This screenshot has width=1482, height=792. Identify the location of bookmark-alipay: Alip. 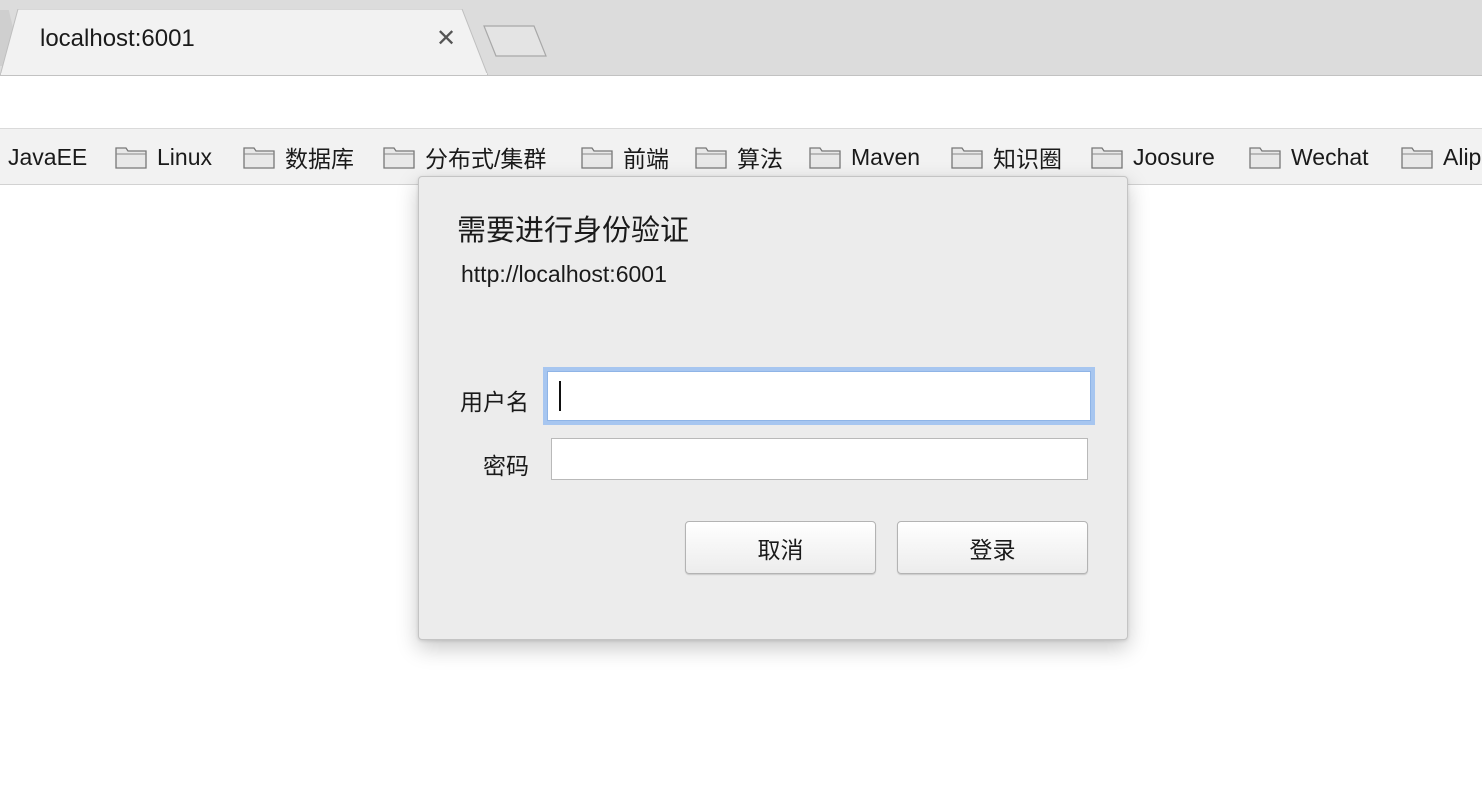
(1441, 156).